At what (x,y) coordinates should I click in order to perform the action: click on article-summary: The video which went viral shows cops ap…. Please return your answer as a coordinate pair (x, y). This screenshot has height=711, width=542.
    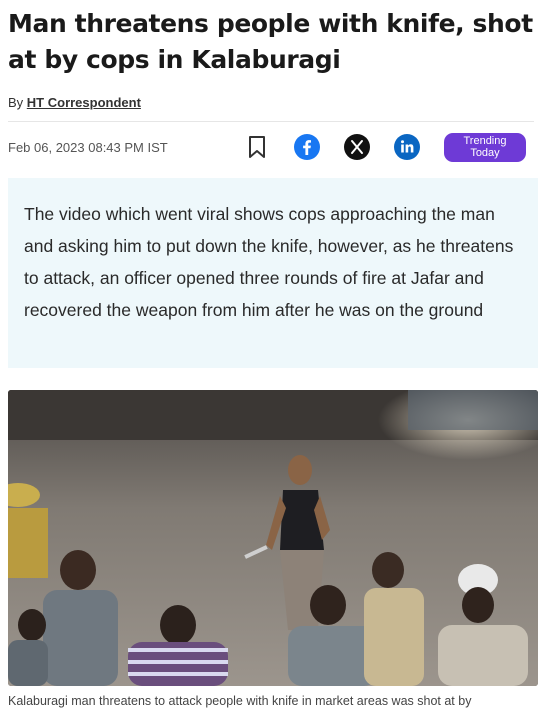
    Looking at the image, I should click on (269, 262).